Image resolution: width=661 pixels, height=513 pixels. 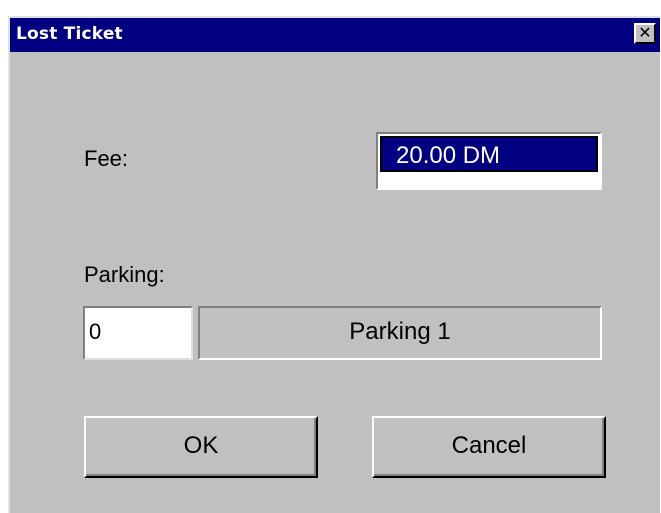 What do you see at coordinates (69, 34) in the screenshot?
I see `dialog-title: Lost Ticket` at bounding box center [69, 34].